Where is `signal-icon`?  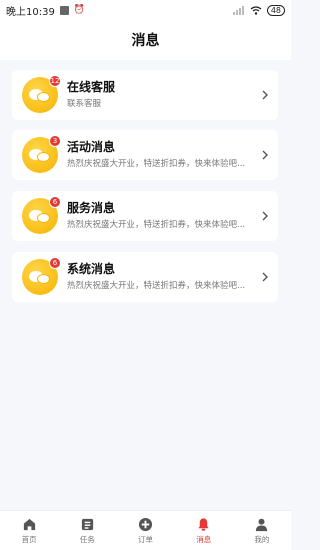
signal-icon is located at coordinates (238, 10).